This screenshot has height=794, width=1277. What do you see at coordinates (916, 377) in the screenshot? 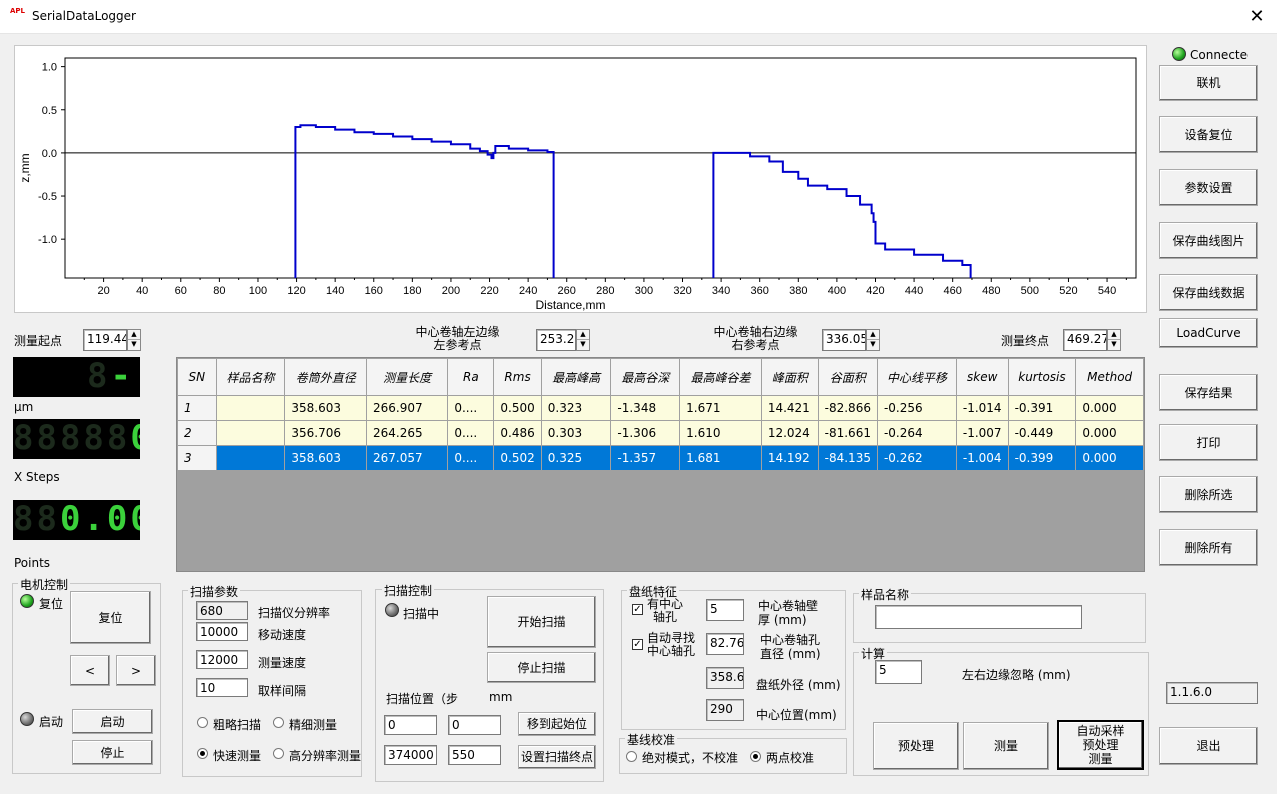
I see `column-header: 中心线平移` at bounding box center [916, 377].